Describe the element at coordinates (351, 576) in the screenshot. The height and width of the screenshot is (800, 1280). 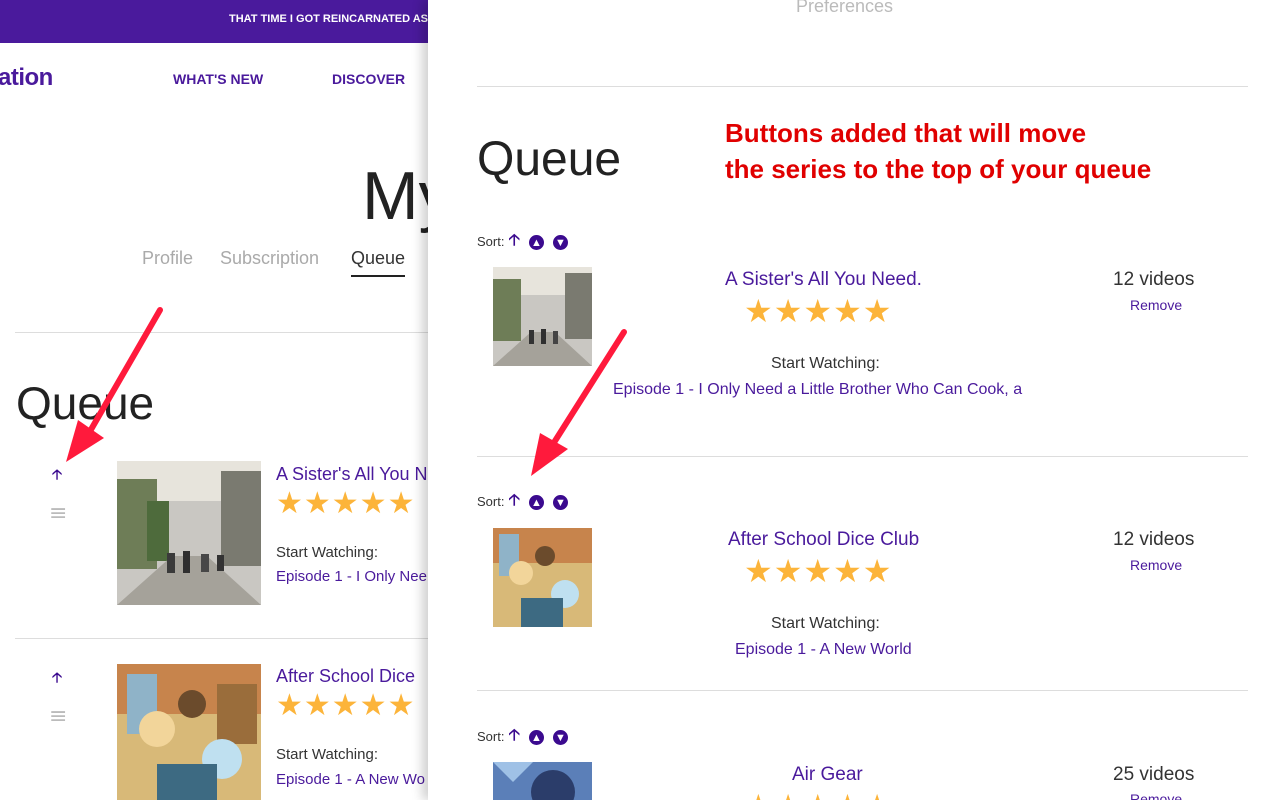
I see `episode-link: Episode 1 - I Only Nee` at that location.